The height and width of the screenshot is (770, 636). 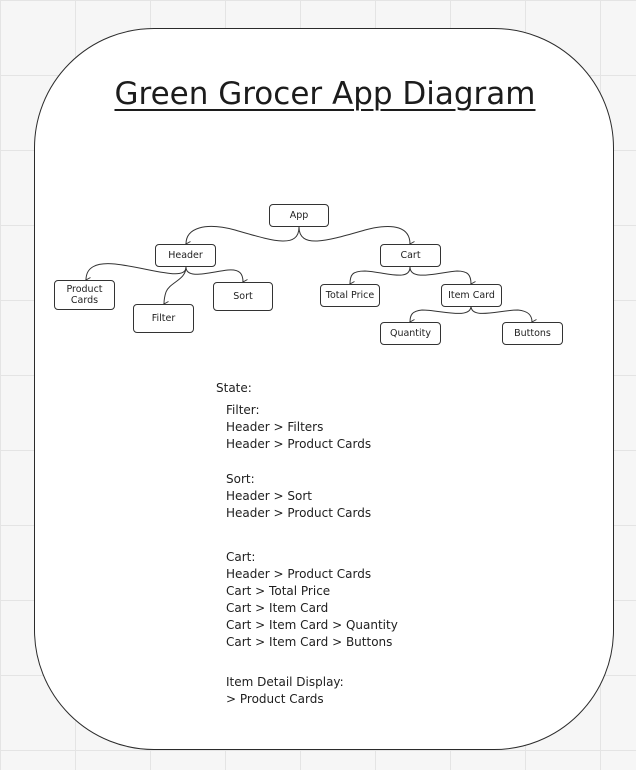 I want to click on node-product-cards-line2: Cards, so click(x=84, y=300).